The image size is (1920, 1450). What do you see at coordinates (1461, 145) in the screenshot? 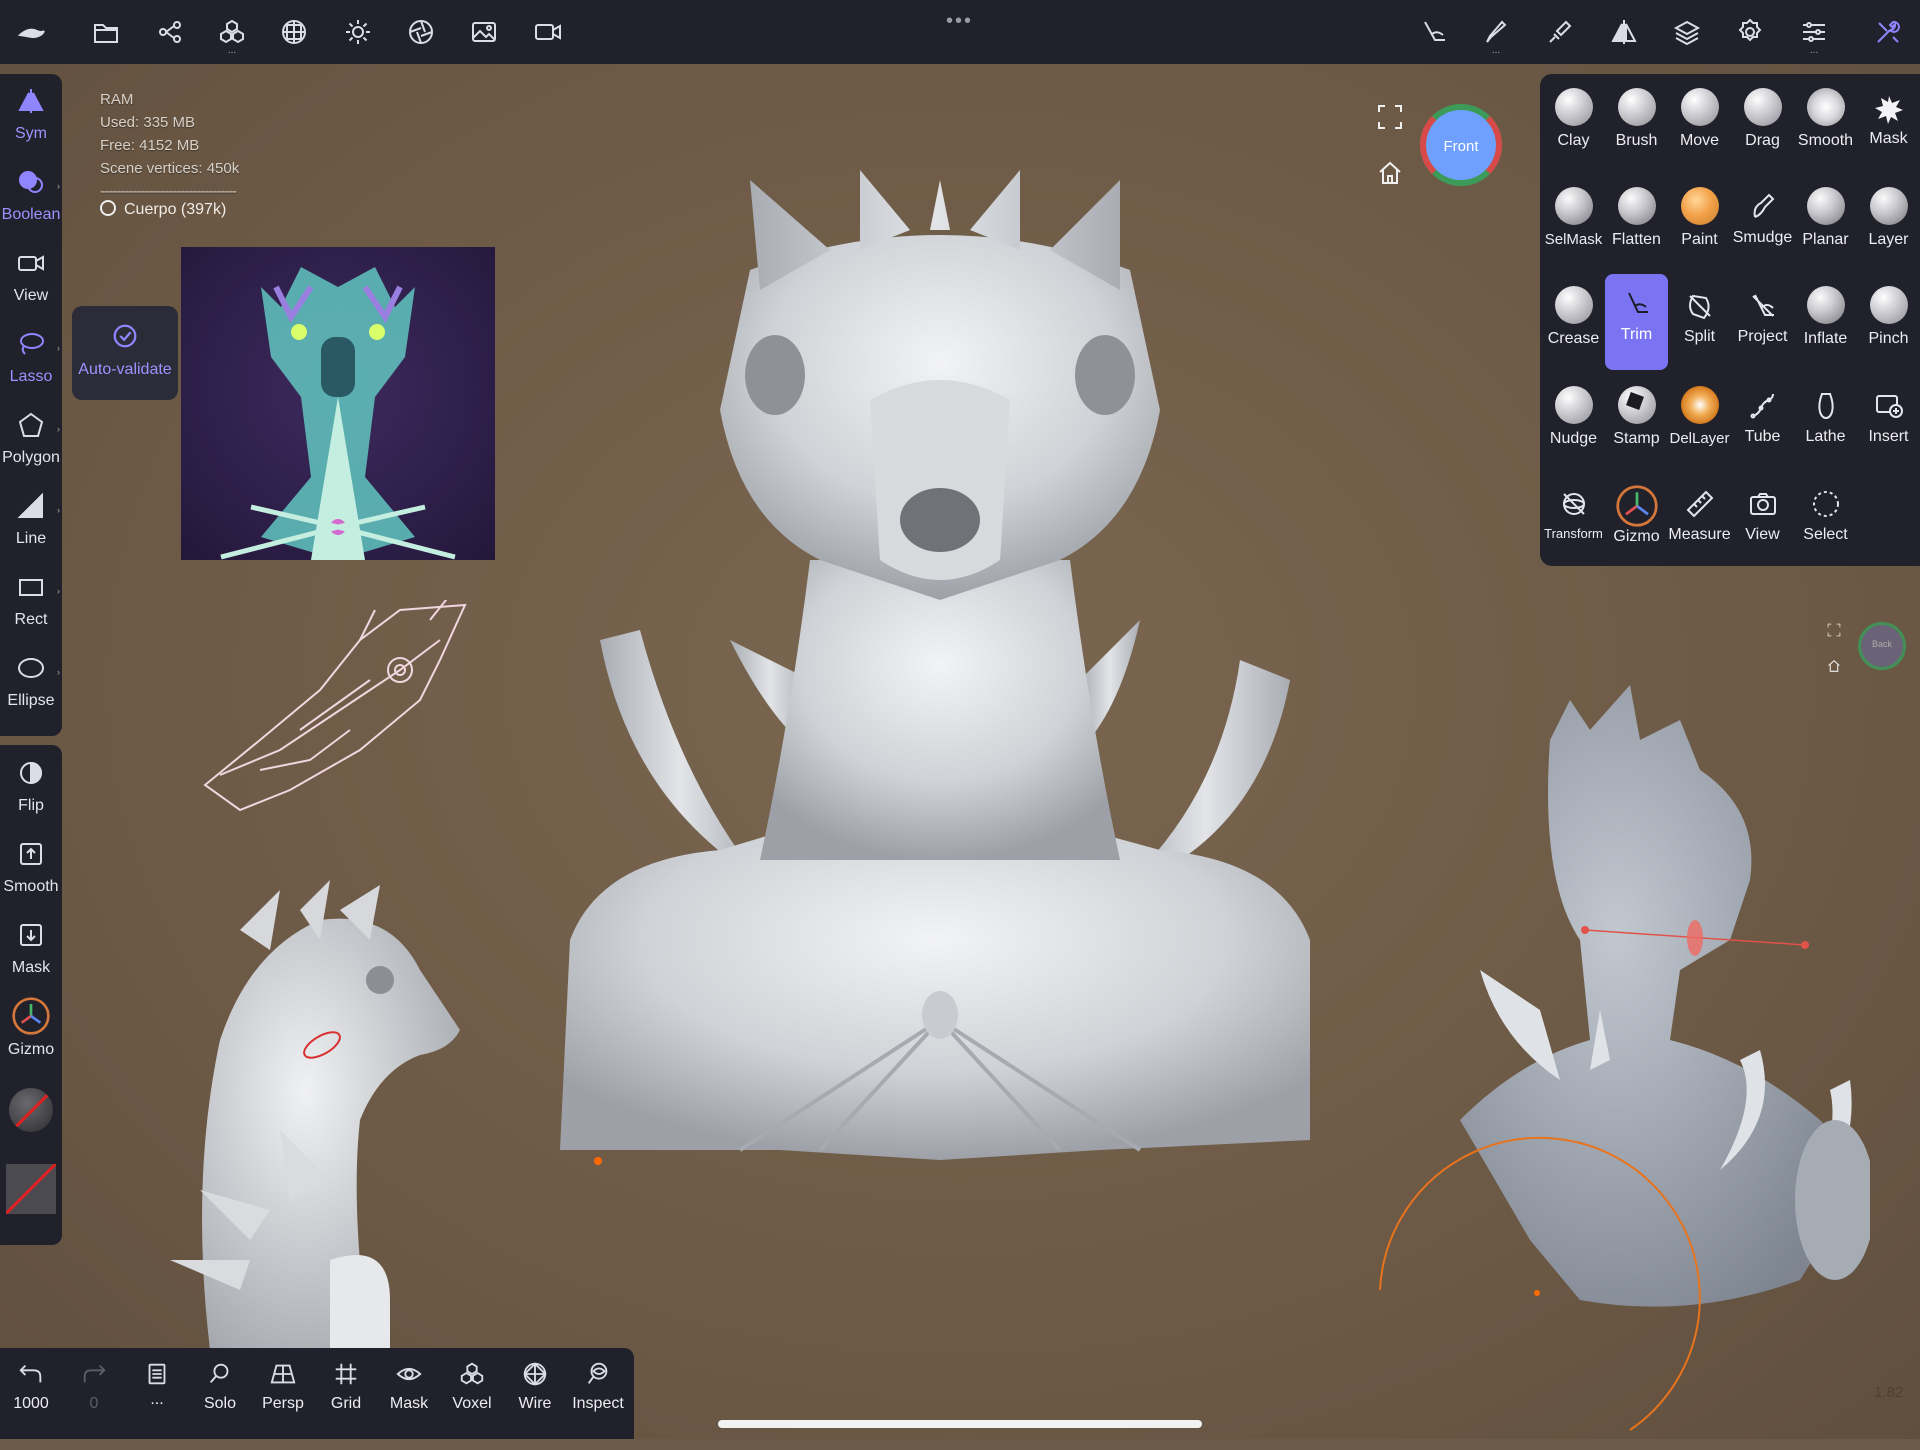
I see `view-cube: Front` at bounding box center [1461, 145].